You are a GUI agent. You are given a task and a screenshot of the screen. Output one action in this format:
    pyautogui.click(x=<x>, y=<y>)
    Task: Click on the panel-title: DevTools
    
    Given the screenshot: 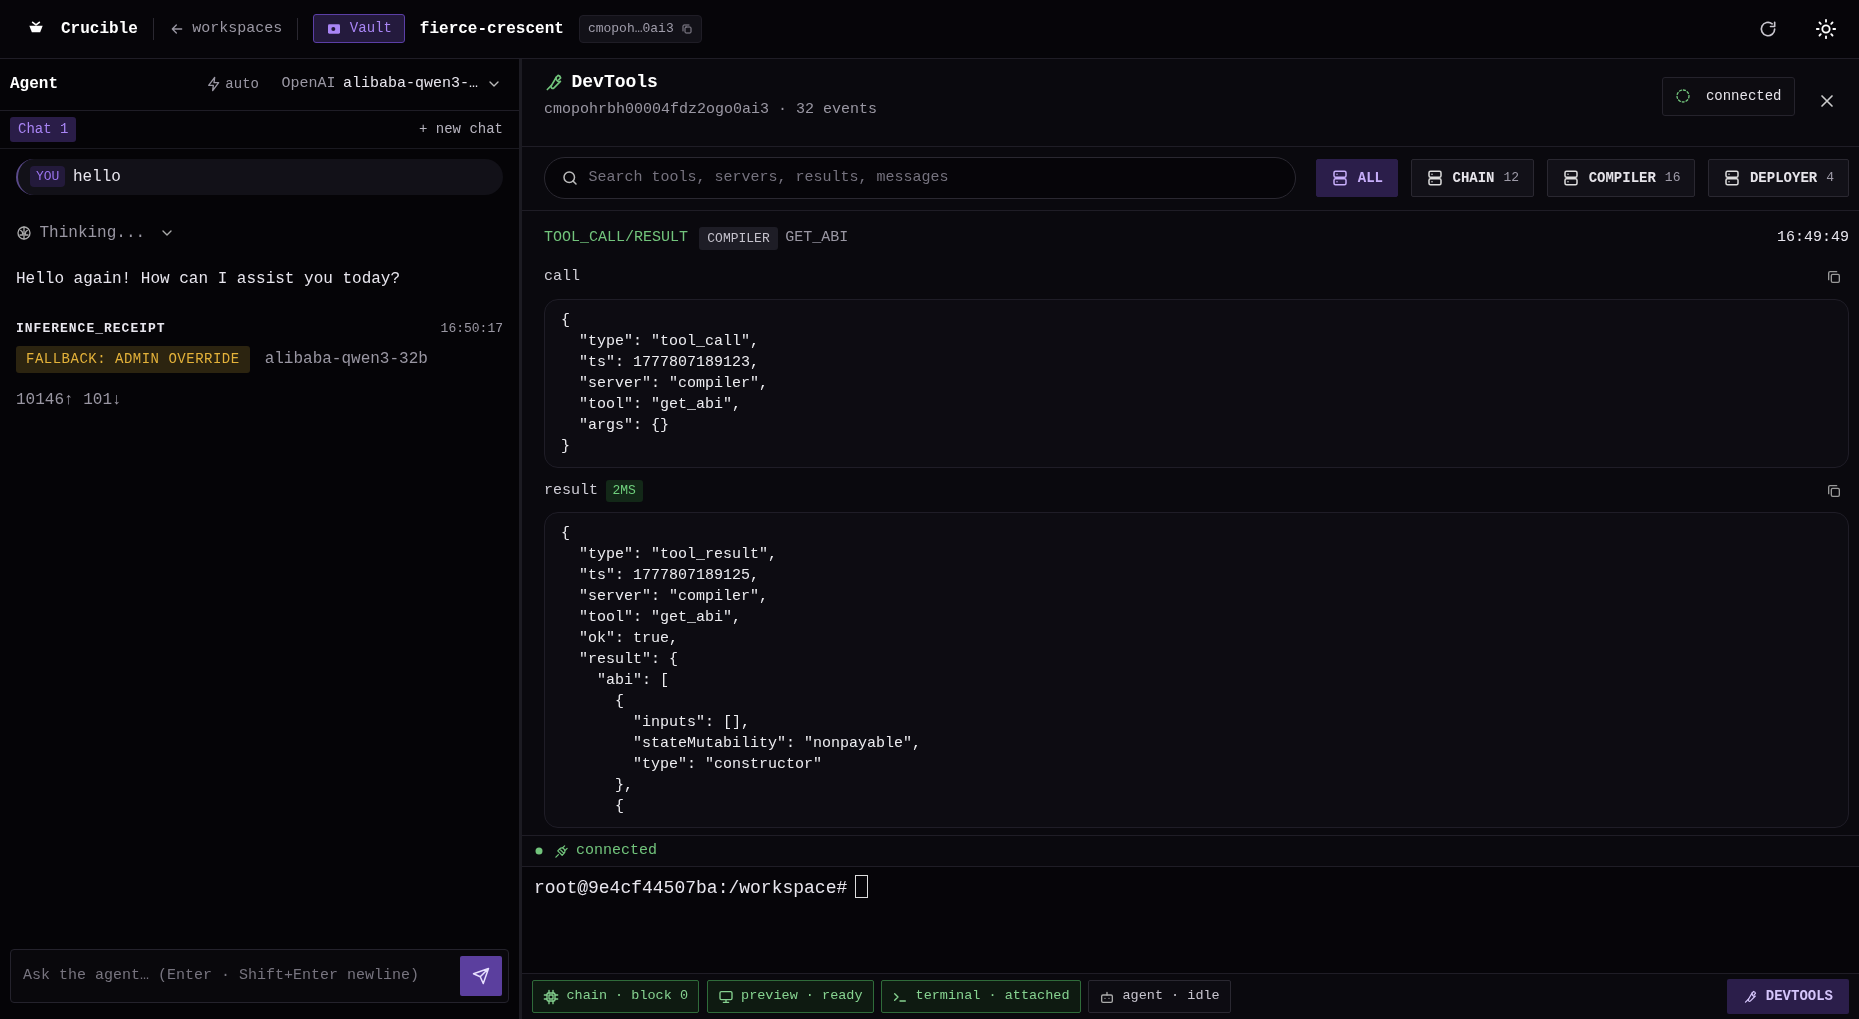 What is the action you would take?
    pyautogui.click(x=614, y=82)
    